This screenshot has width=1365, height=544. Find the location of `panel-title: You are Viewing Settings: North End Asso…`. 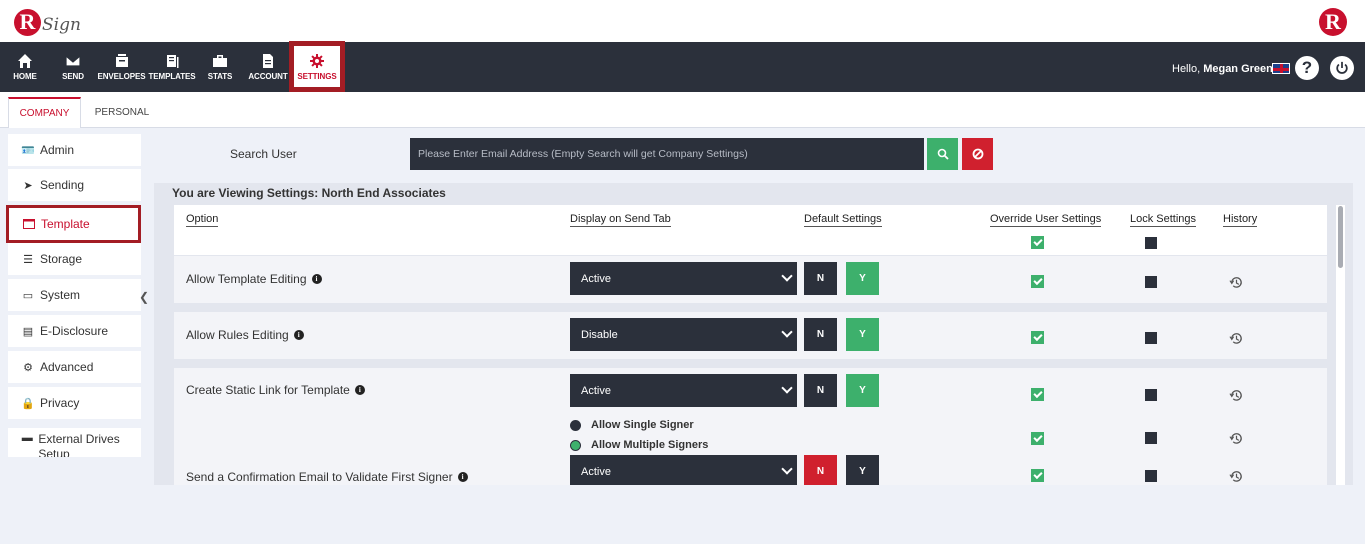

panel-title: You are Viewing Settings: North End Asso… is located at coordinates (309, 193).